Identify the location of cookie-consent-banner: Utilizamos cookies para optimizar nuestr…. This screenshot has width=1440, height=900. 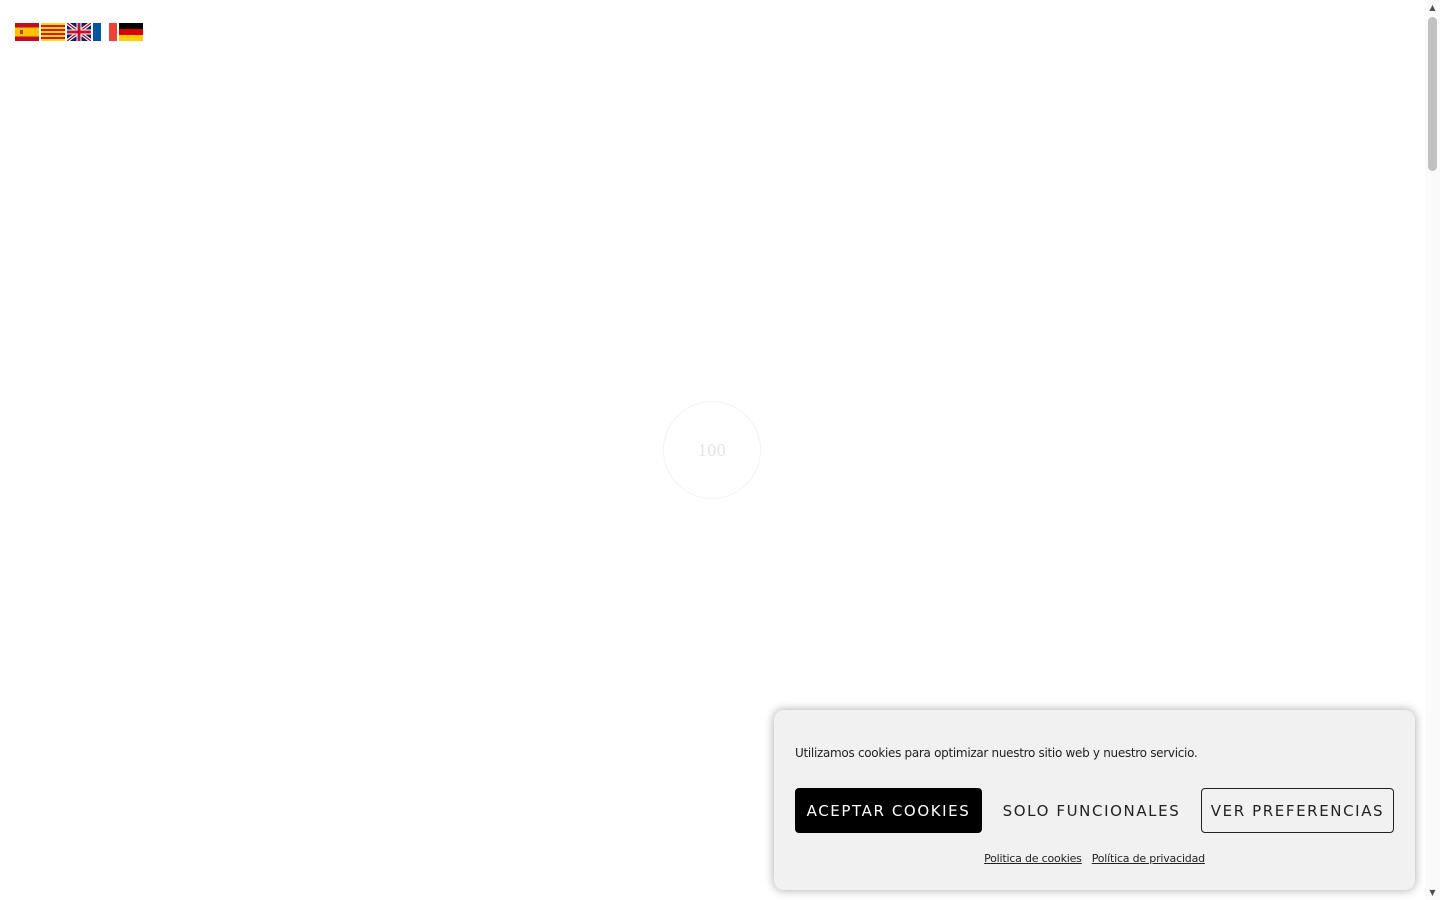
(1094, 800).